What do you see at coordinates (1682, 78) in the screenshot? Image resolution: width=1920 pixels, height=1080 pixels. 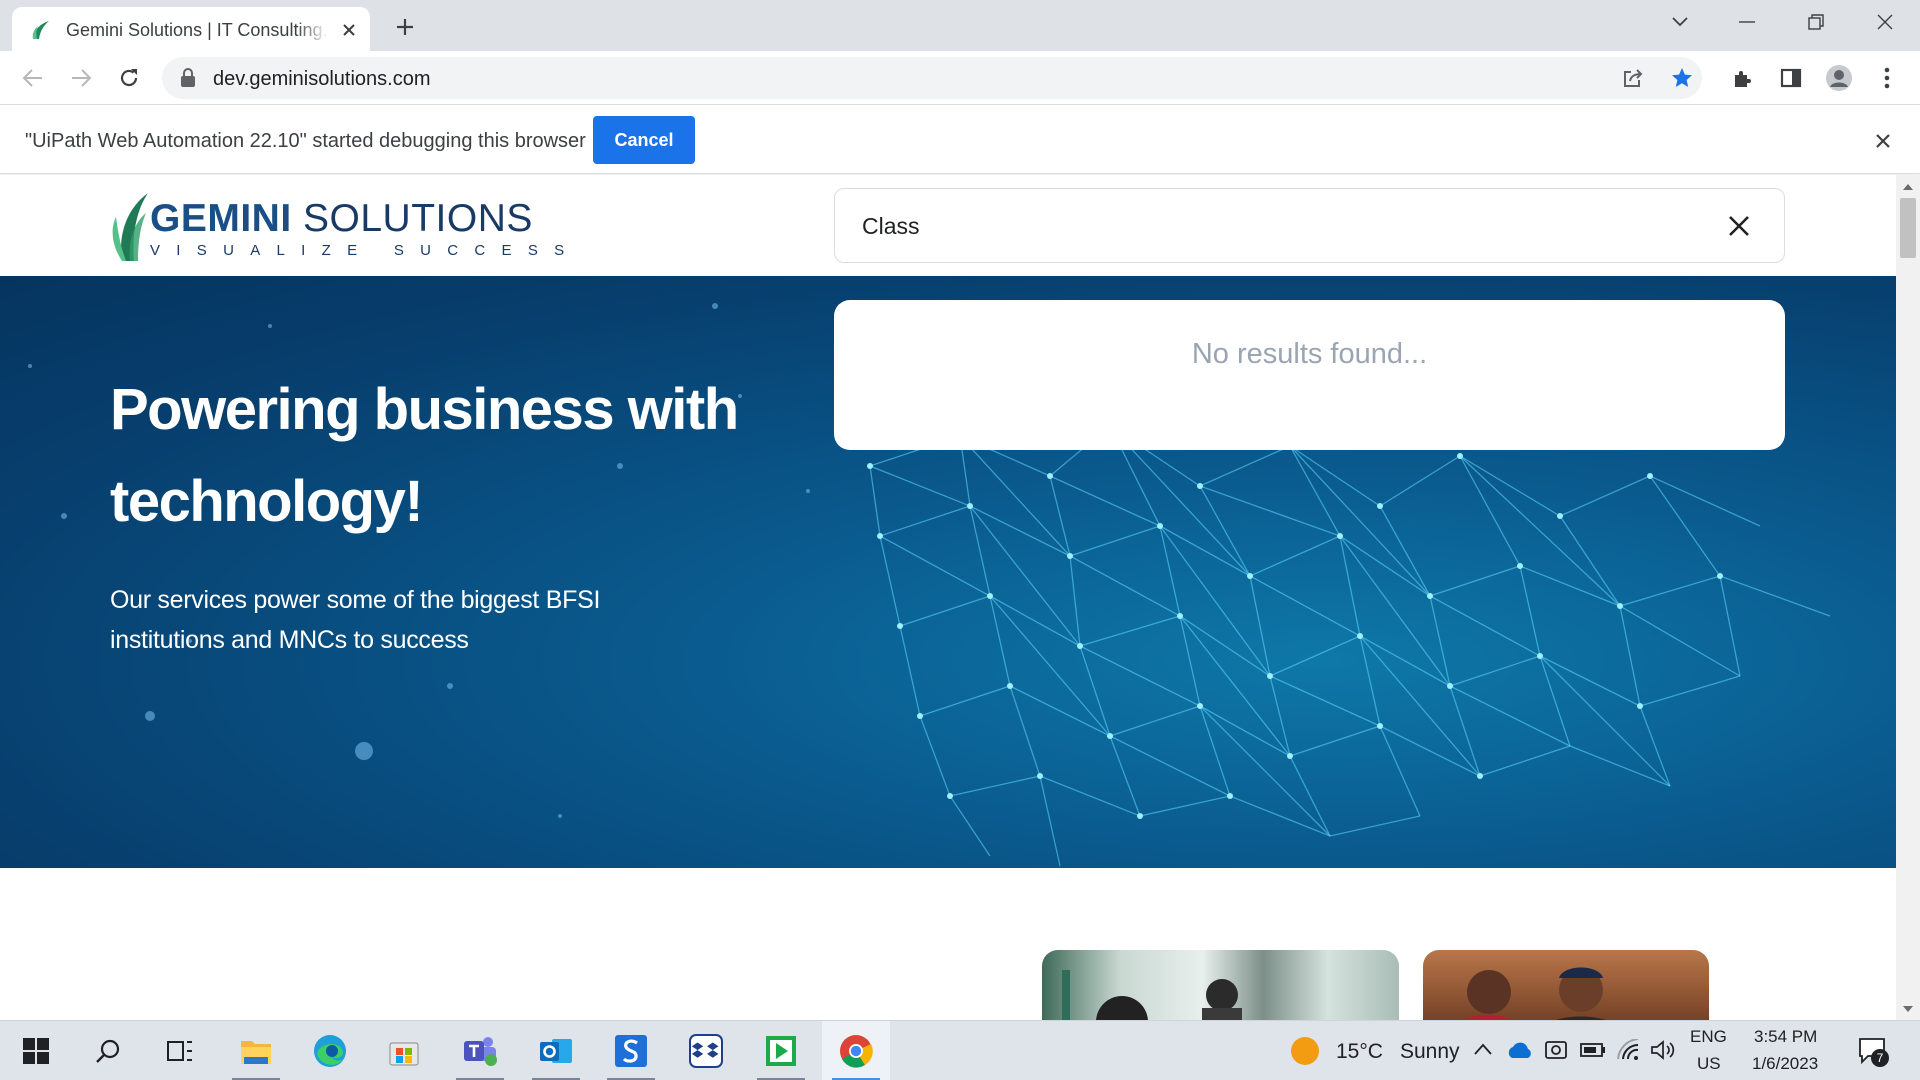 I see `bookmark-star-icon` at bounding box center [1682, 78].